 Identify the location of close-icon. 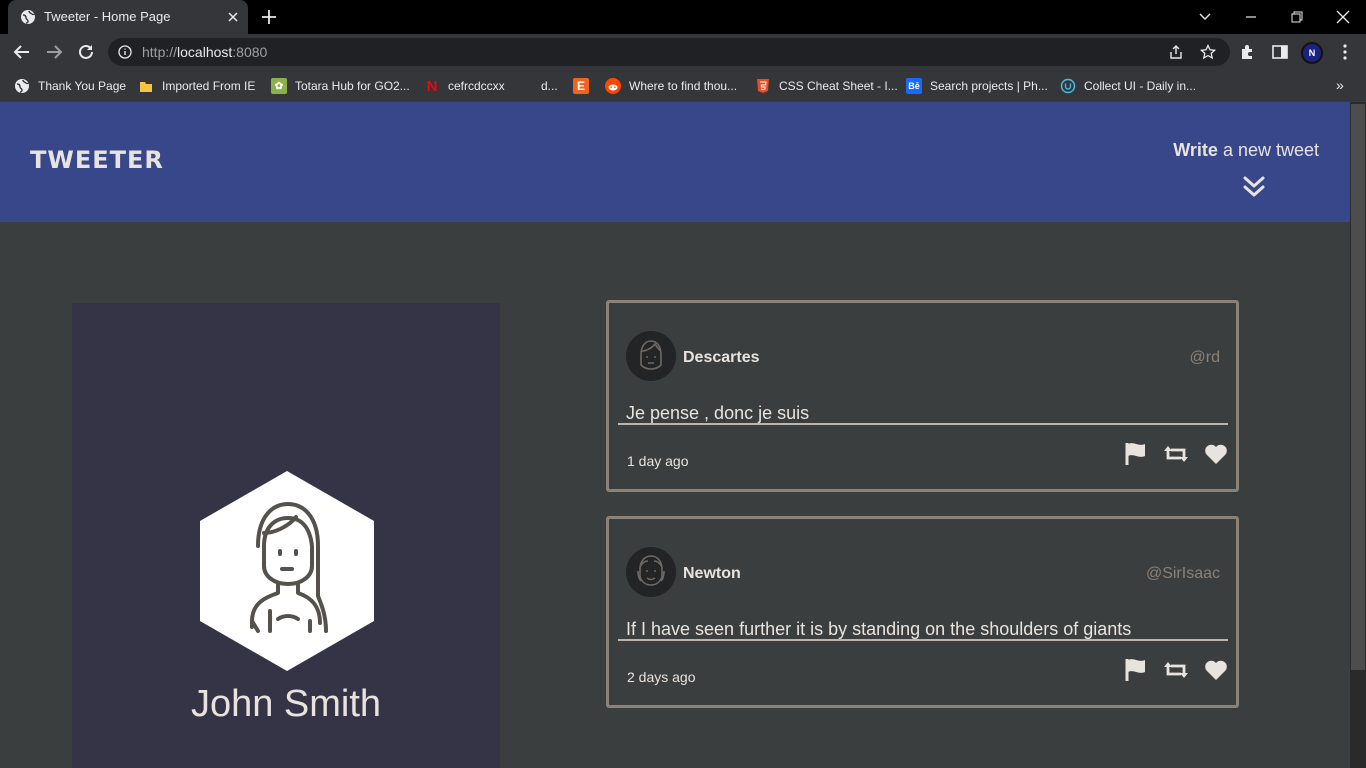
(1343, 17).